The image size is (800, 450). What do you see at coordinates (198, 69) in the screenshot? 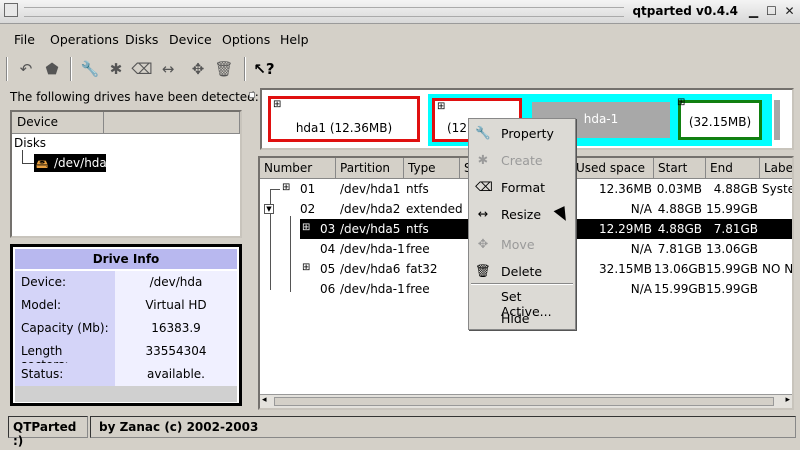
I see `move-icon: ✥` at bounding box center [198, 69].